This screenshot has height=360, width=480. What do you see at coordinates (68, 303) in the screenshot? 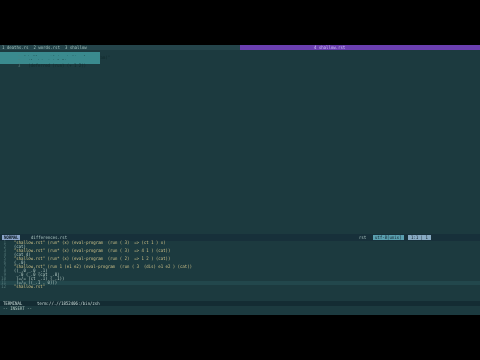
I see `terminal-path: term://.//1852406:/bin/zsh` at bounding box center [68, 303].